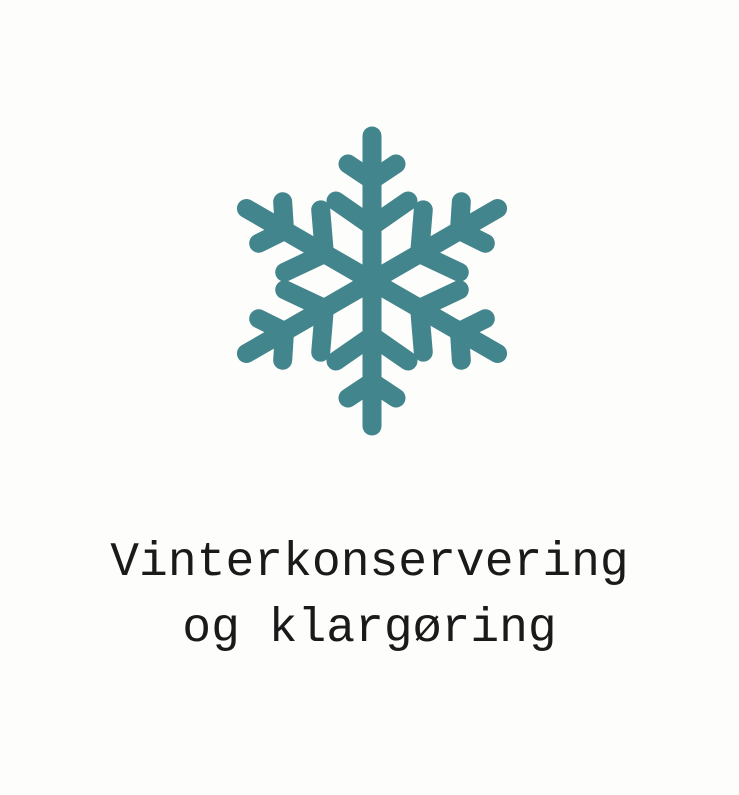 This screenshot has height=795, width=739. I want to click on title-line-1: Vinterkonservering, so click(369, 563).